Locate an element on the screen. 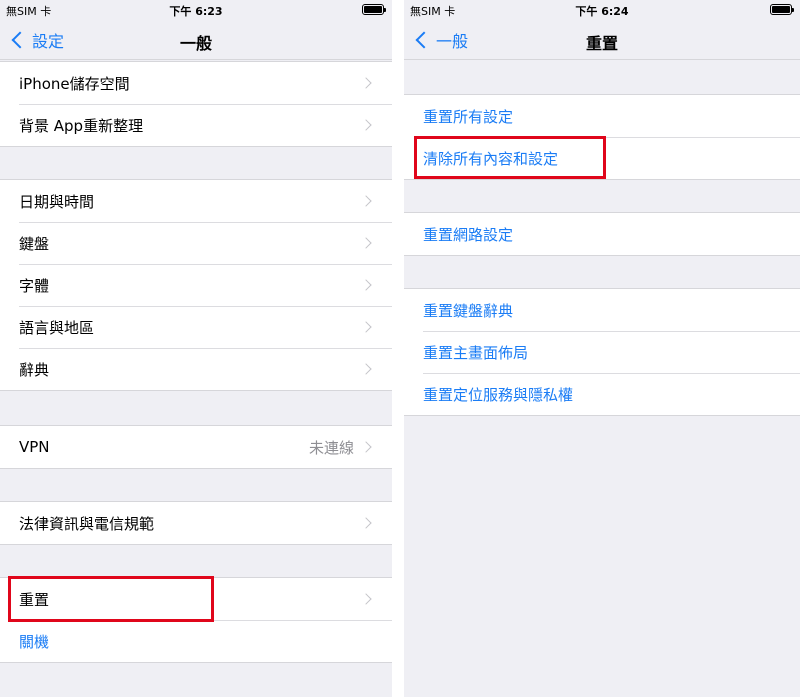  cell-label: 辭典 is located at coordinates (34, 369).